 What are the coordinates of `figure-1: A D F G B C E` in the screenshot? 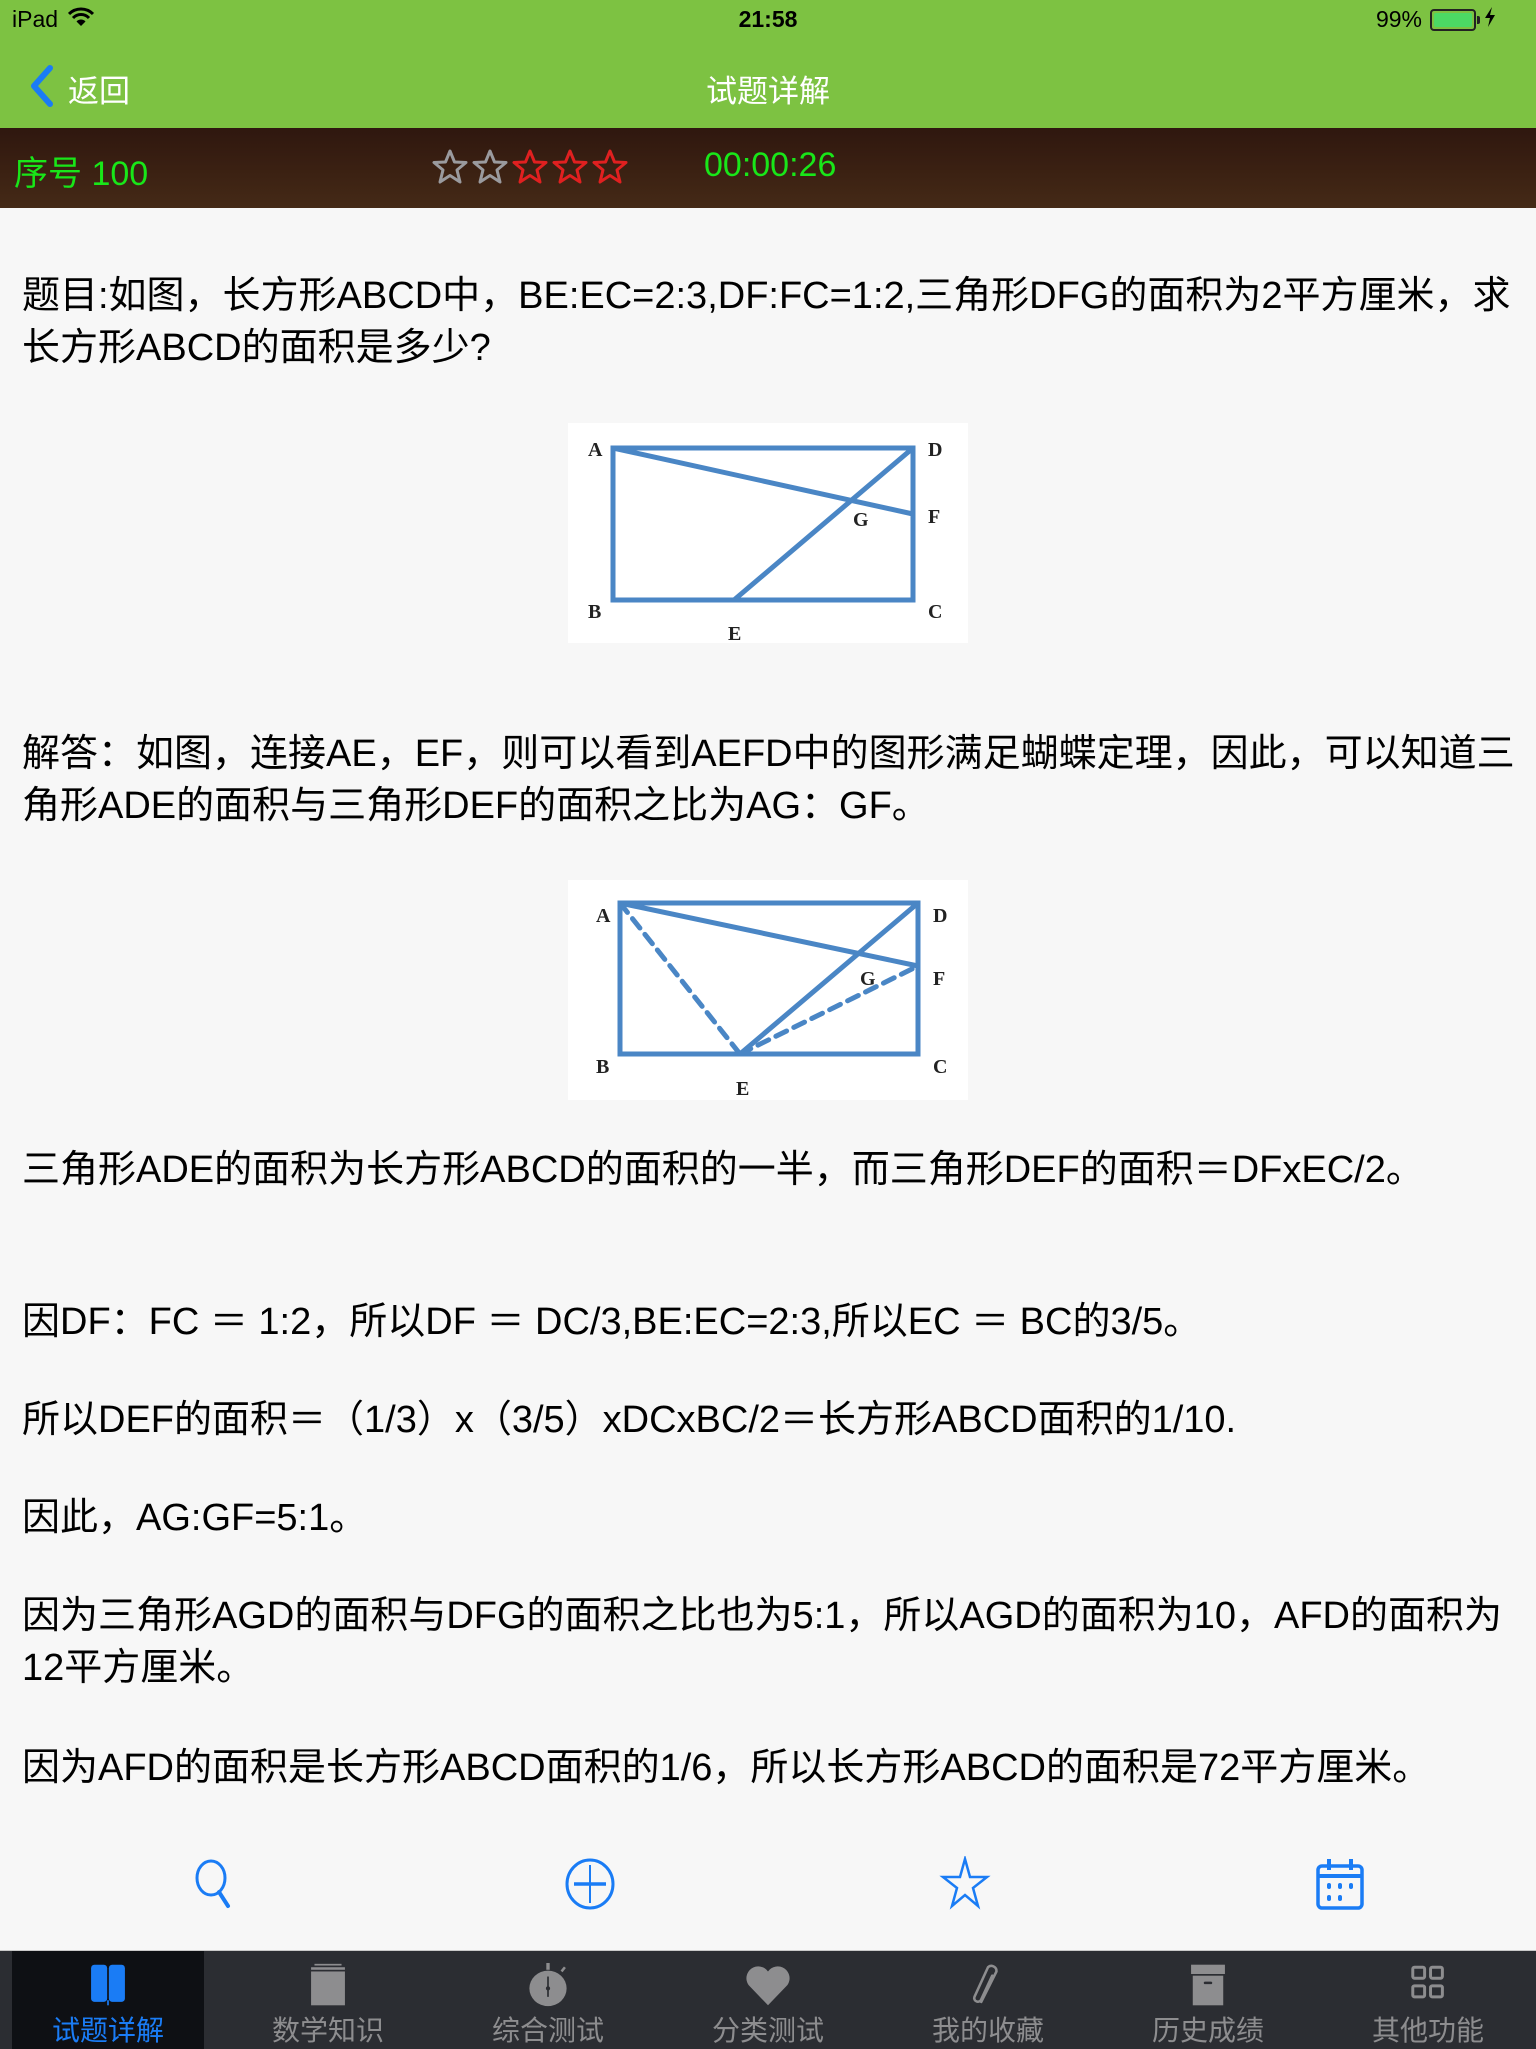 It's located at (768, 533).